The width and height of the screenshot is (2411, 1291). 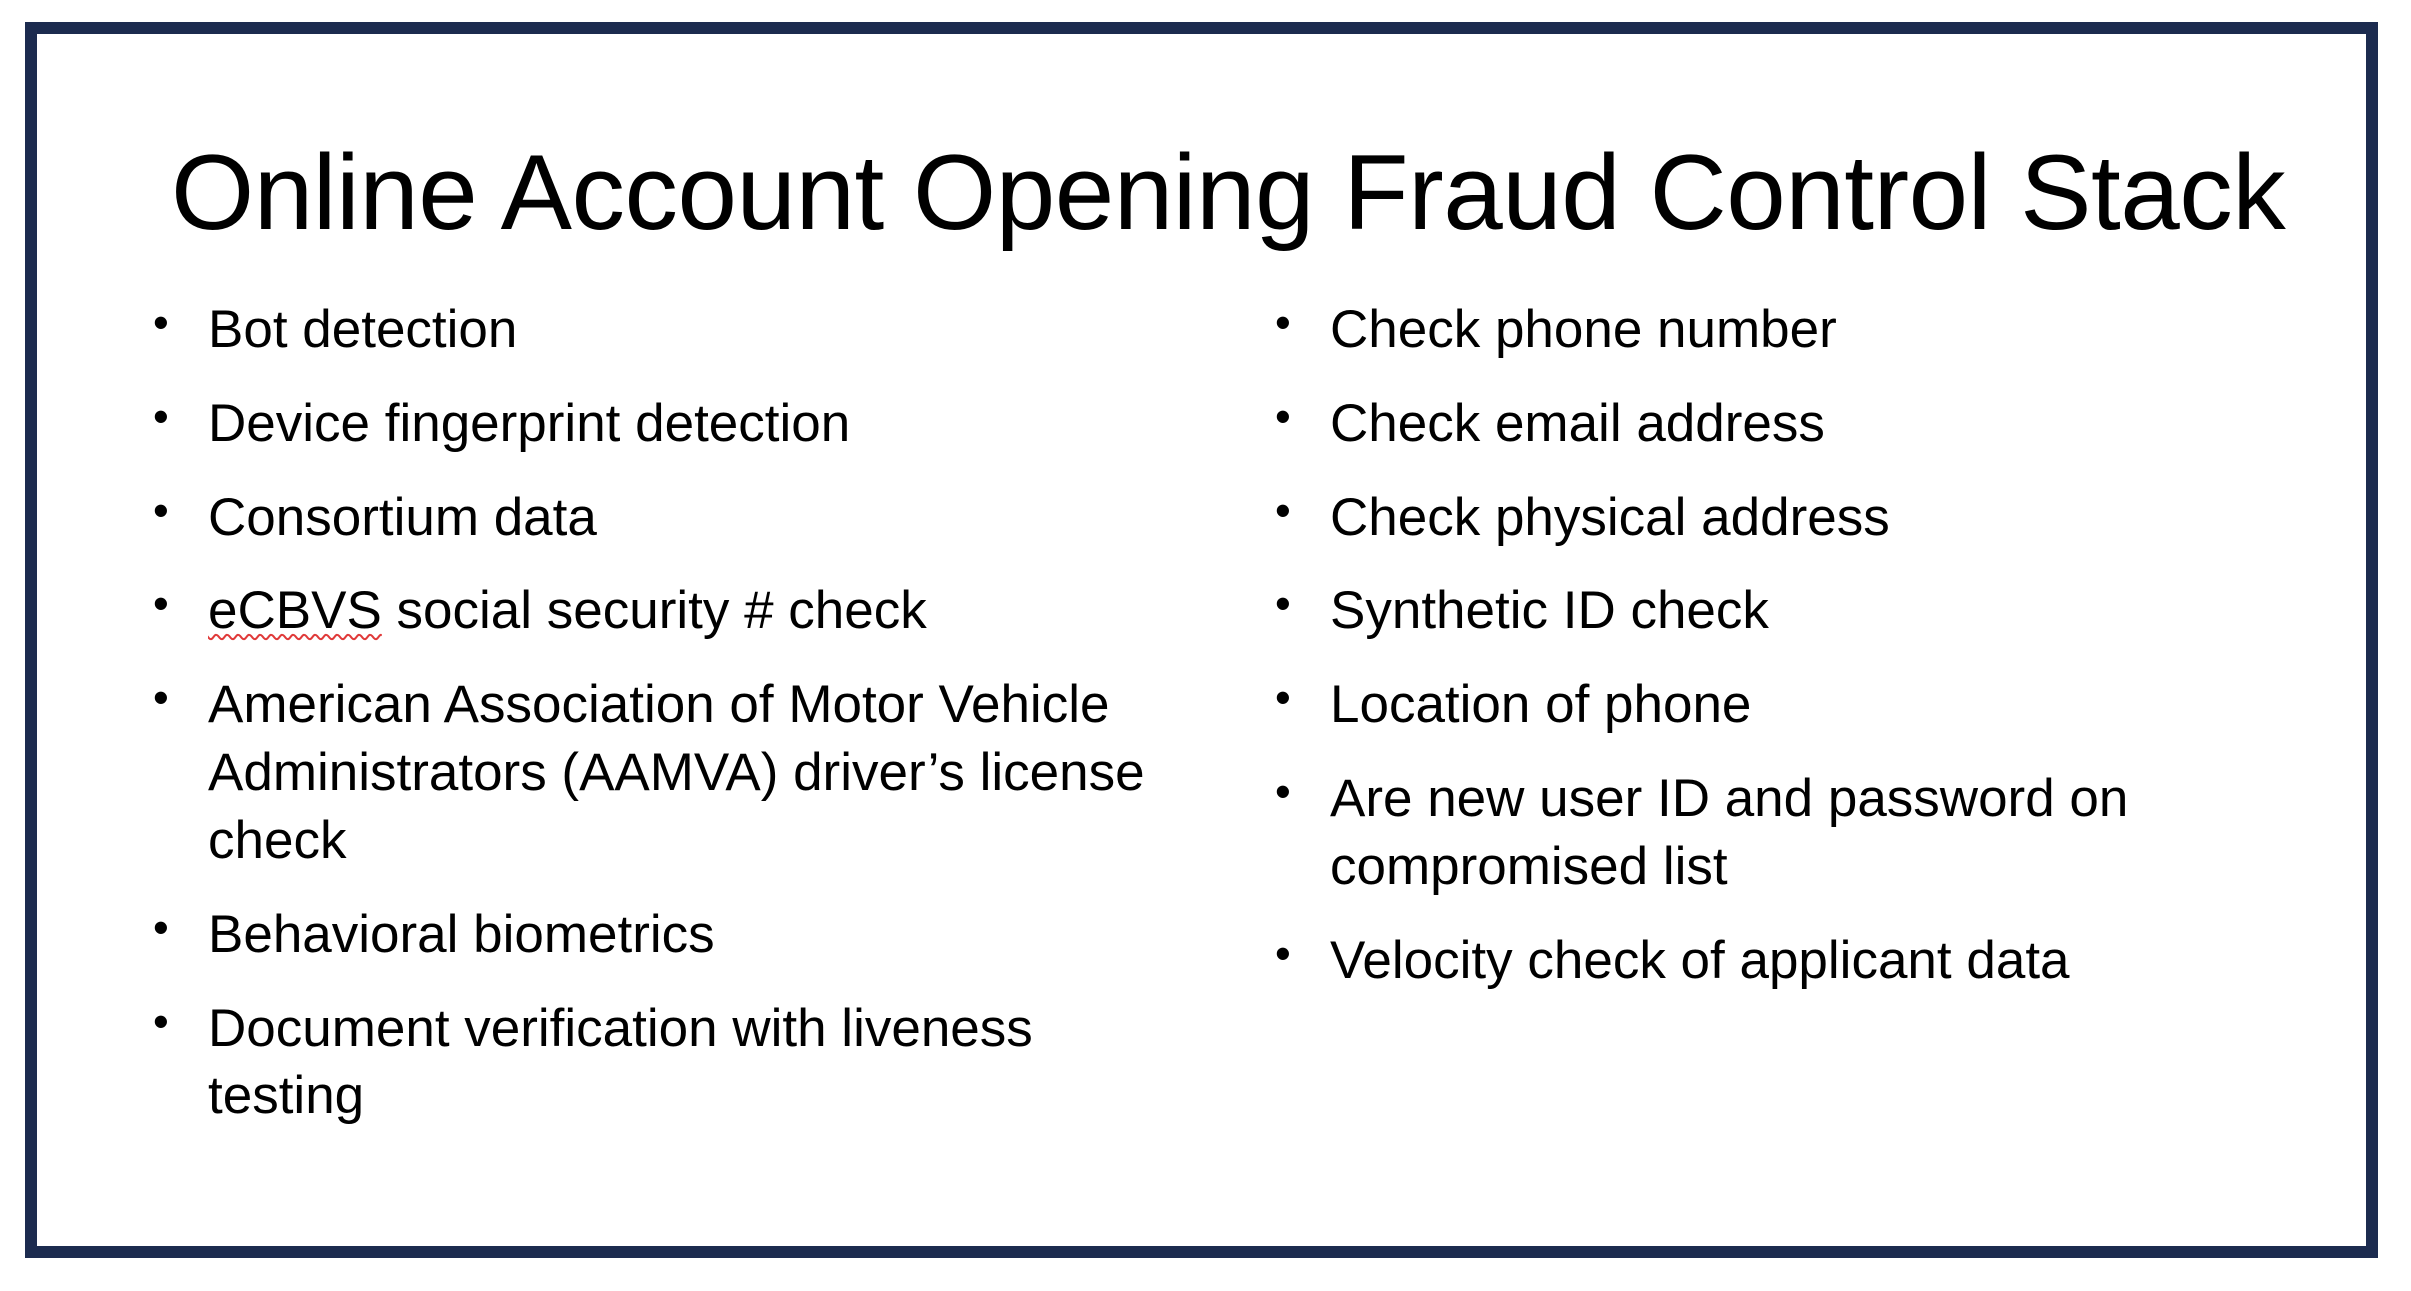 What do you see at coordinates (295, 611) in the screenshot?
I see `misspelled-word: eCBVS` at bounding box center [295, 611].